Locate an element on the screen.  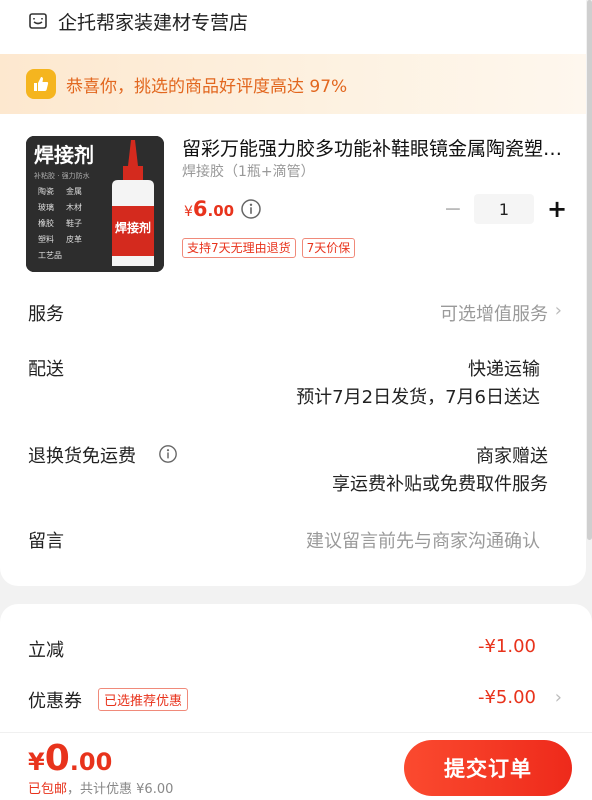
coupon-badge: 已选推荐优惠 is located at coordinates (143, 699).